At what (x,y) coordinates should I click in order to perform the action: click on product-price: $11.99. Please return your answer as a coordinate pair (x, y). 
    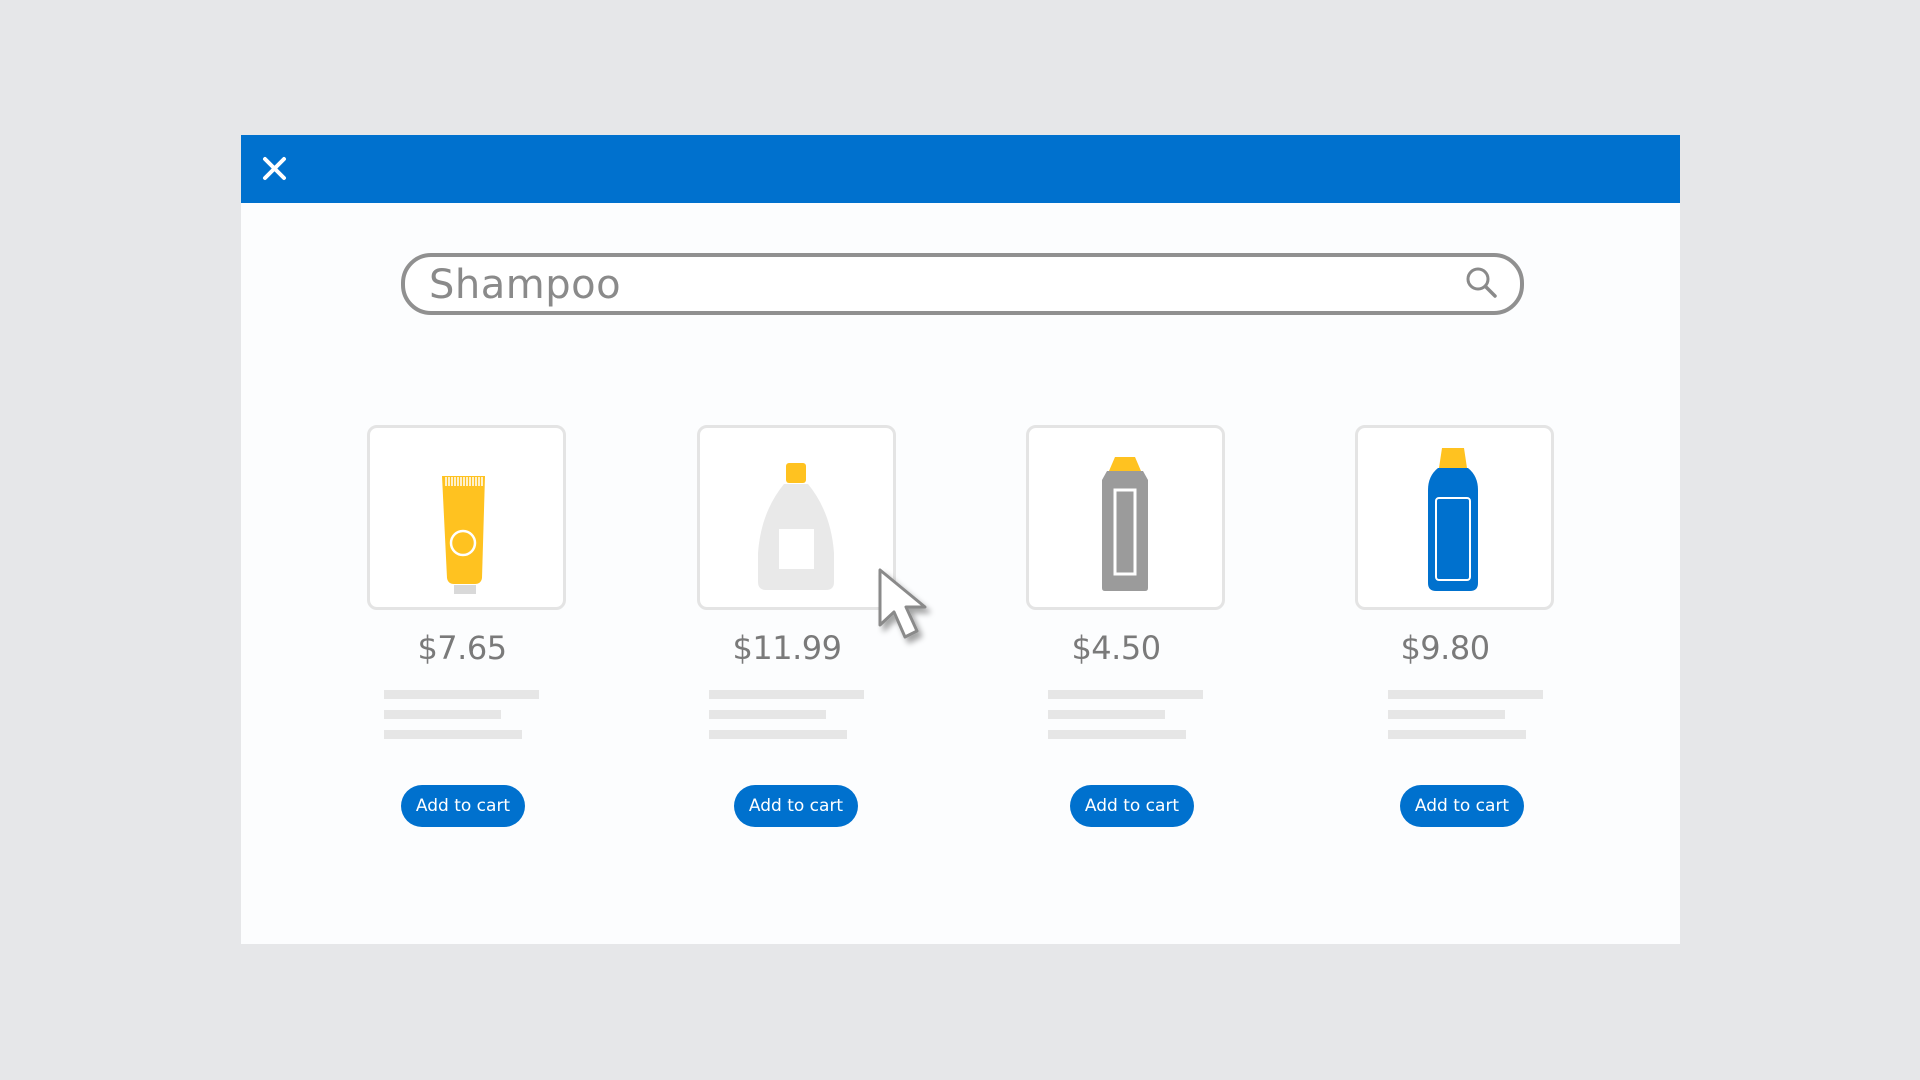
    Looking at the image, I should click on (787, 648).